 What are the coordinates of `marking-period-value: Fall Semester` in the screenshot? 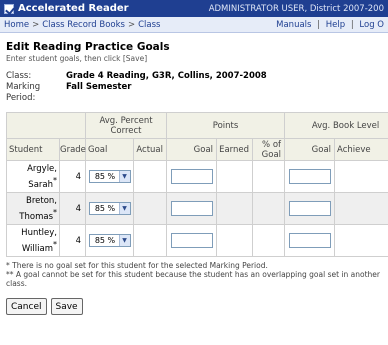 It's located at (99, 87).